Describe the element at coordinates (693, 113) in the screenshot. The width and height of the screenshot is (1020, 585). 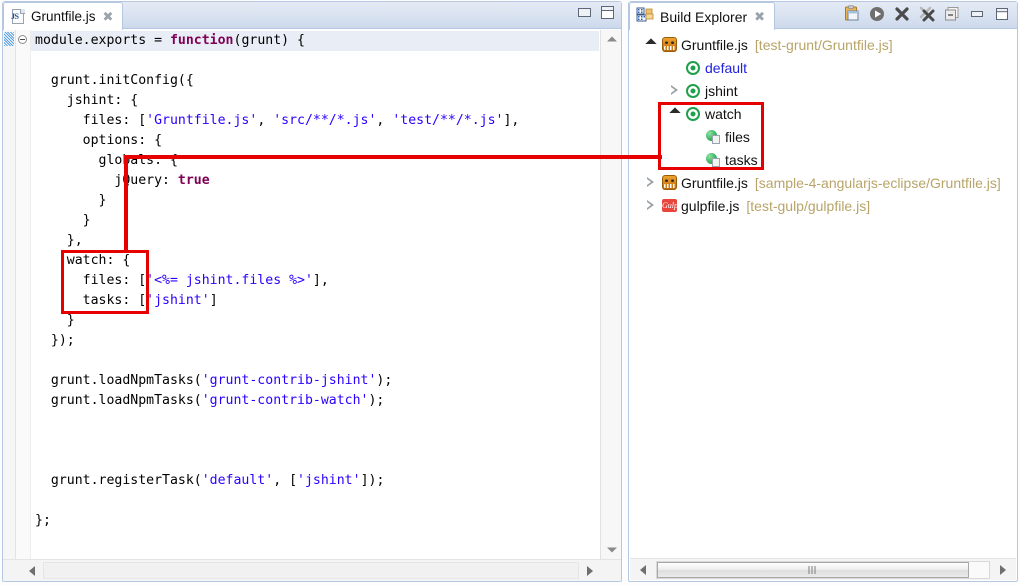
I see `target-icon` at that location.